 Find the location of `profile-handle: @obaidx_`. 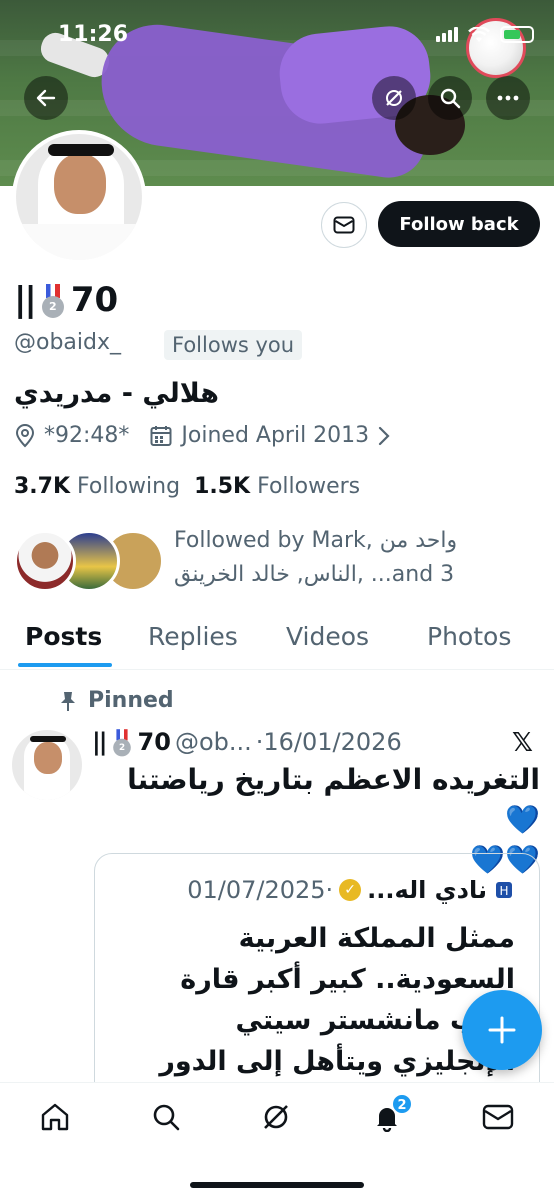

profile-handle: @obaidx_ is located at coordinates (68, 342).